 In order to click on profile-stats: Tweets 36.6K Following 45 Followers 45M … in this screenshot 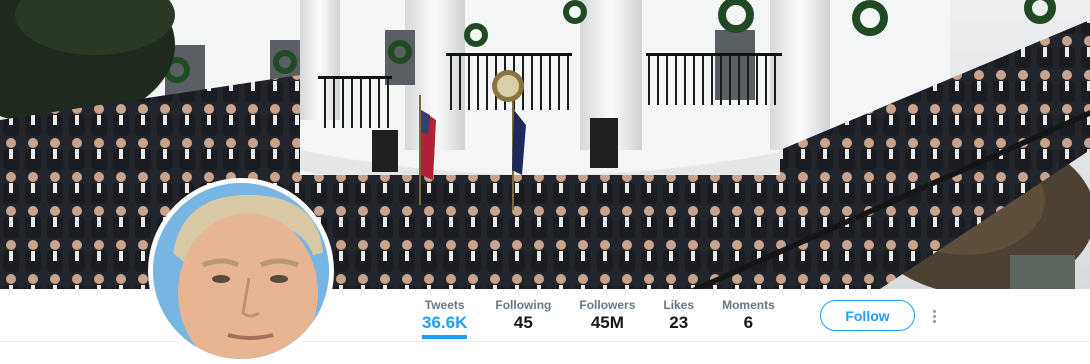, I will do `click(598, 319)`.